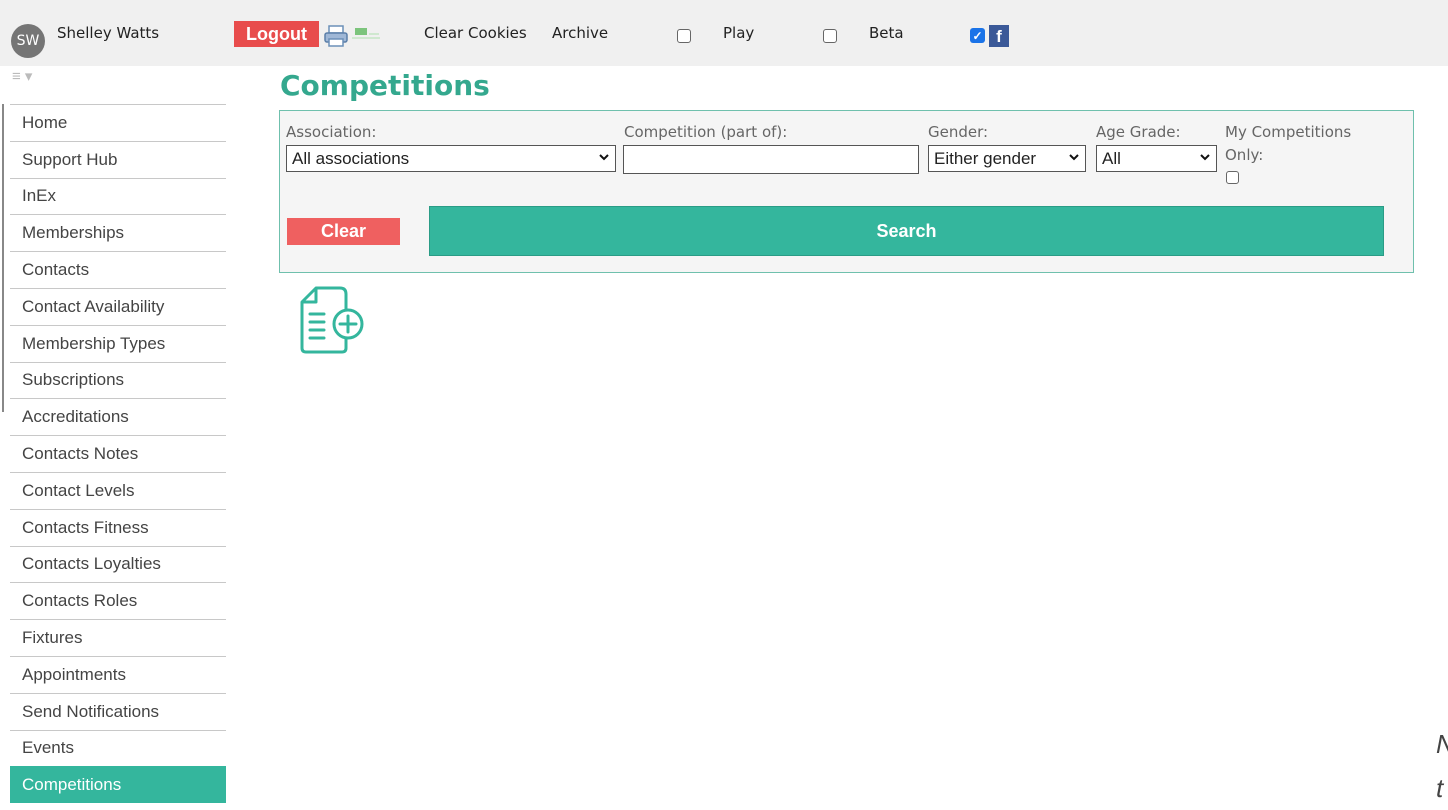 Image resolution: width=1448 pixels, height=810 pixels. I want to click on page-title: Competitions, so click(385, 85).